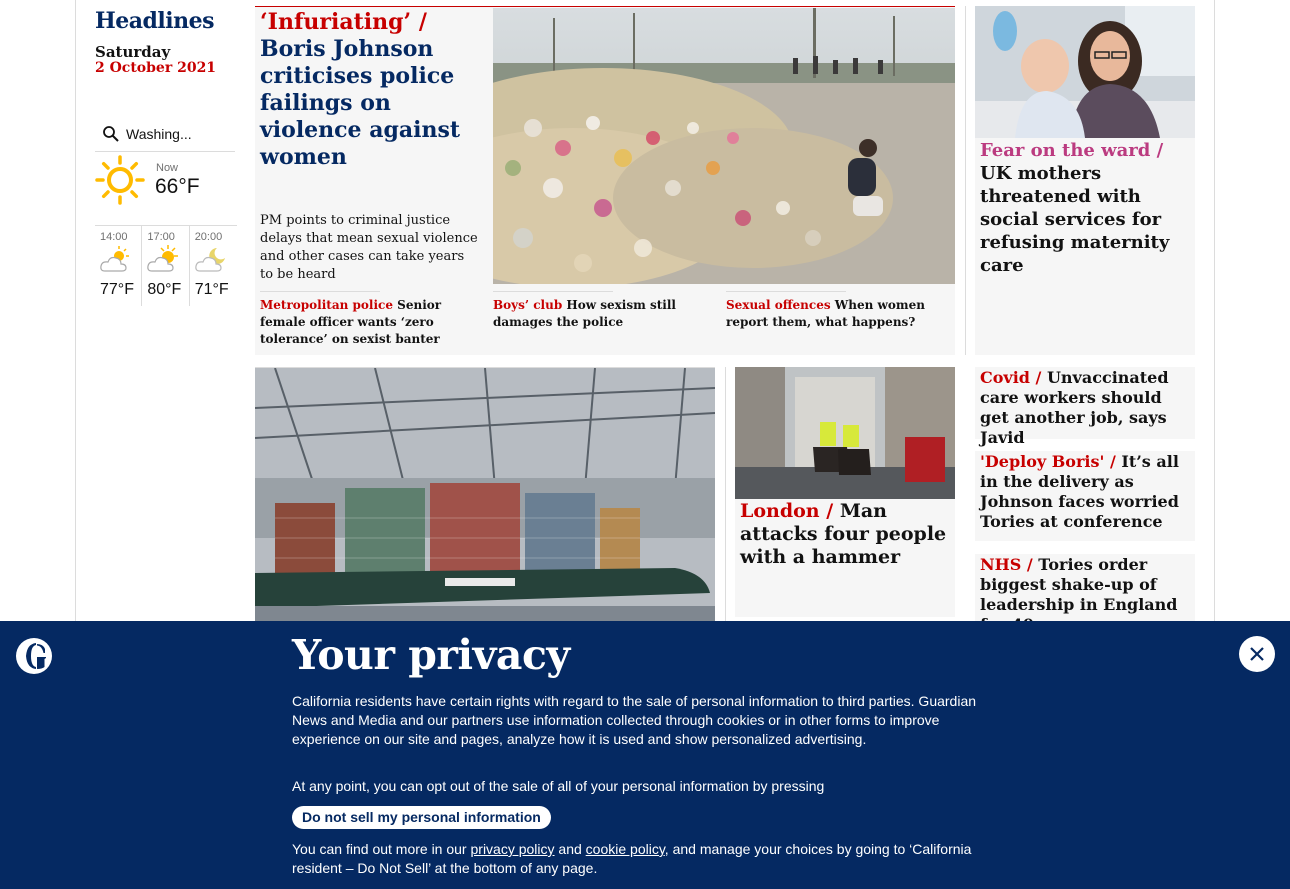 Image resolution: width=1290 pixels, height=889 pixels. I want to click on date-day: Saturday, so click(133, 52).